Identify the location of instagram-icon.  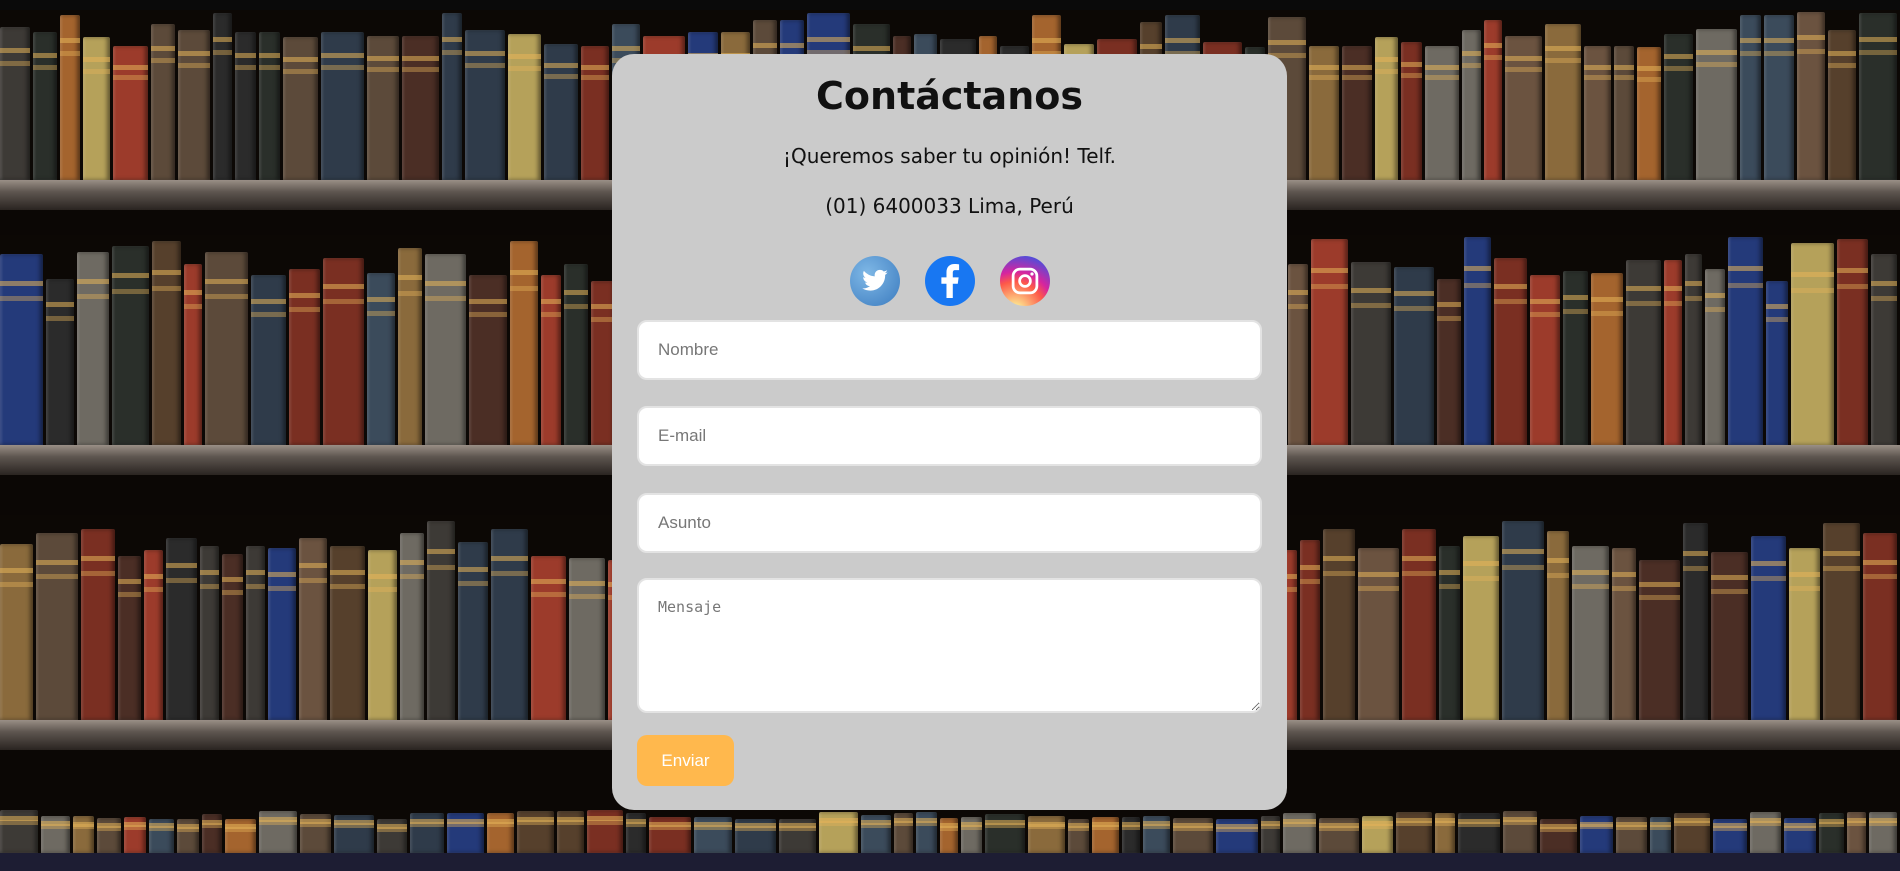
(1024, 281).